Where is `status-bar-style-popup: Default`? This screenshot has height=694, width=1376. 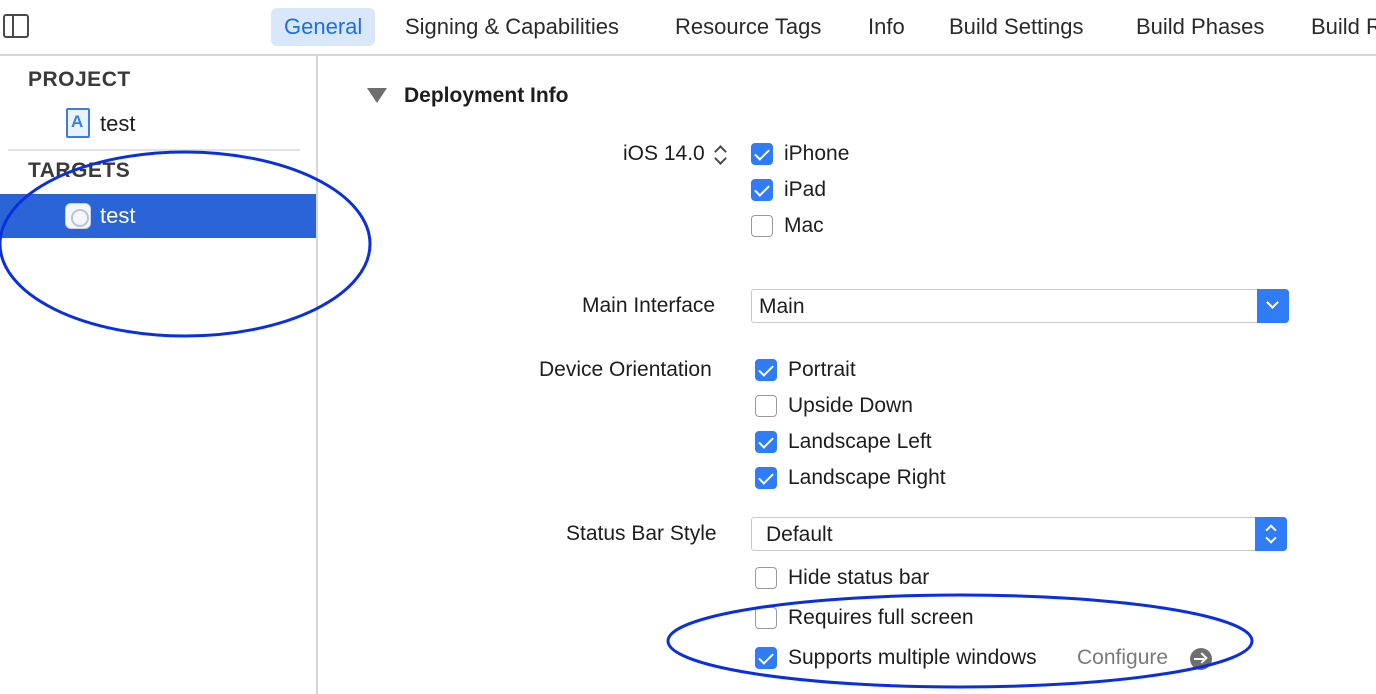 status-bar-style-popup: Default is located at coordinates (1019, 534).